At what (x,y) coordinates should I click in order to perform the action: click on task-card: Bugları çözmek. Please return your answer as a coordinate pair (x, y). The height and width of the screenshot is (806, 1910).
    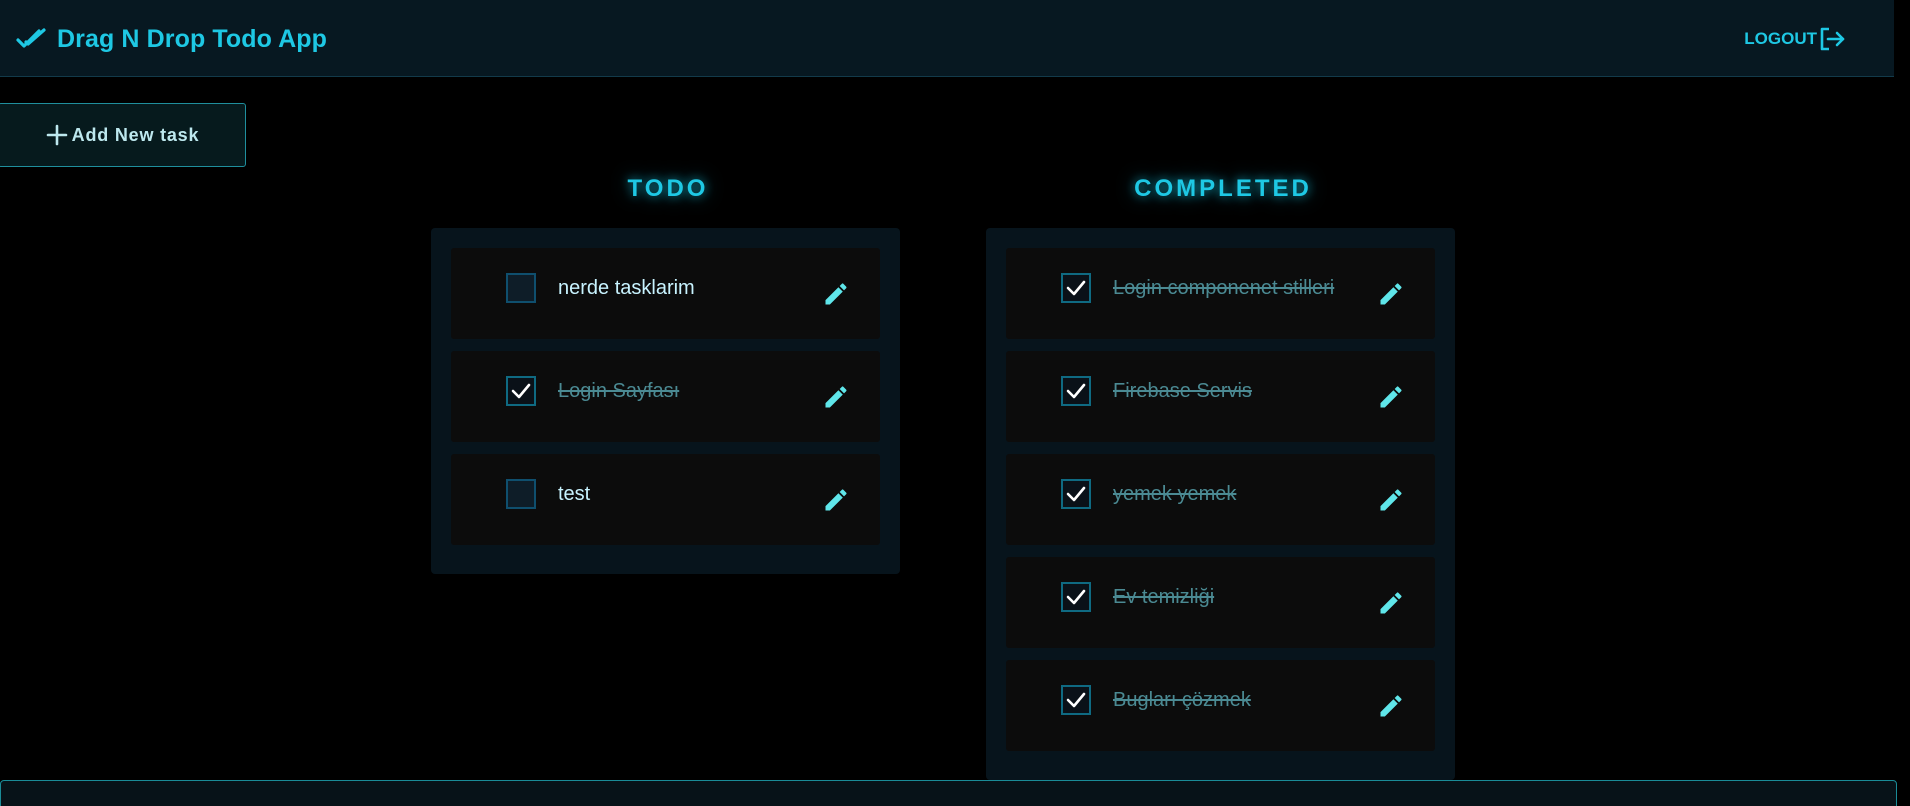
    Looking at the image, I should click on (1220, 705).